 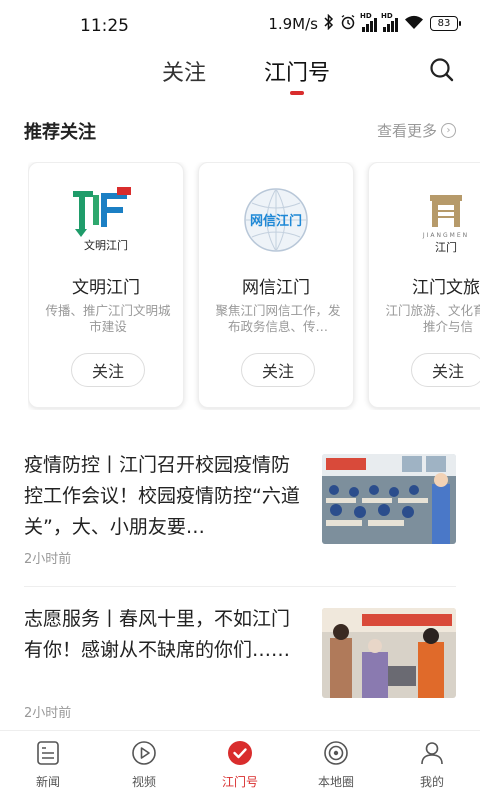 I want to click on svg-text: JIANGMEN, so click(x=445, y=235).